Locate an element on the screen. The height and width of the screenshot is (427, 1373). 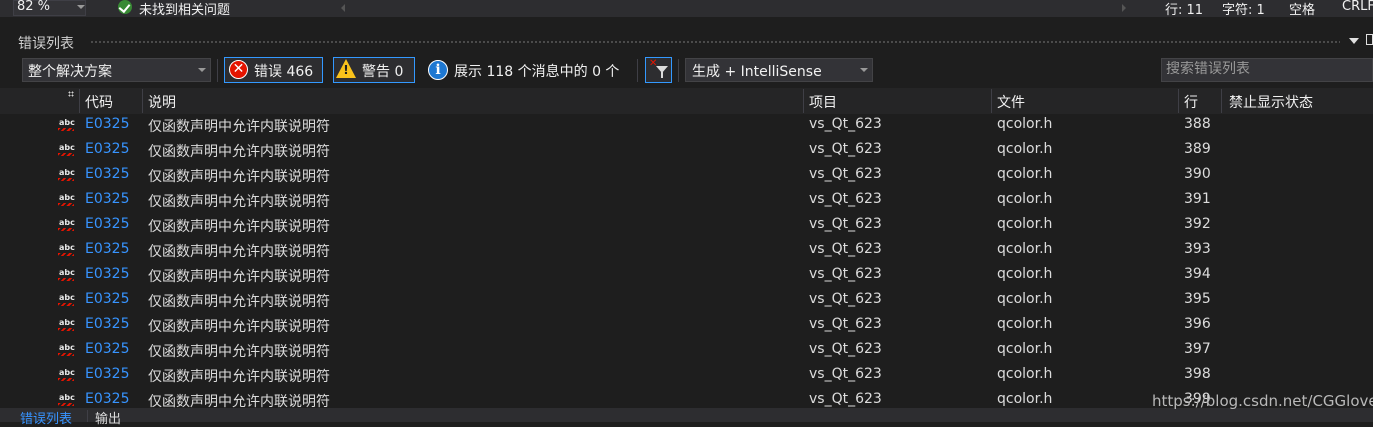
column-header-line: 行 is located at coordinates (1191, 102).